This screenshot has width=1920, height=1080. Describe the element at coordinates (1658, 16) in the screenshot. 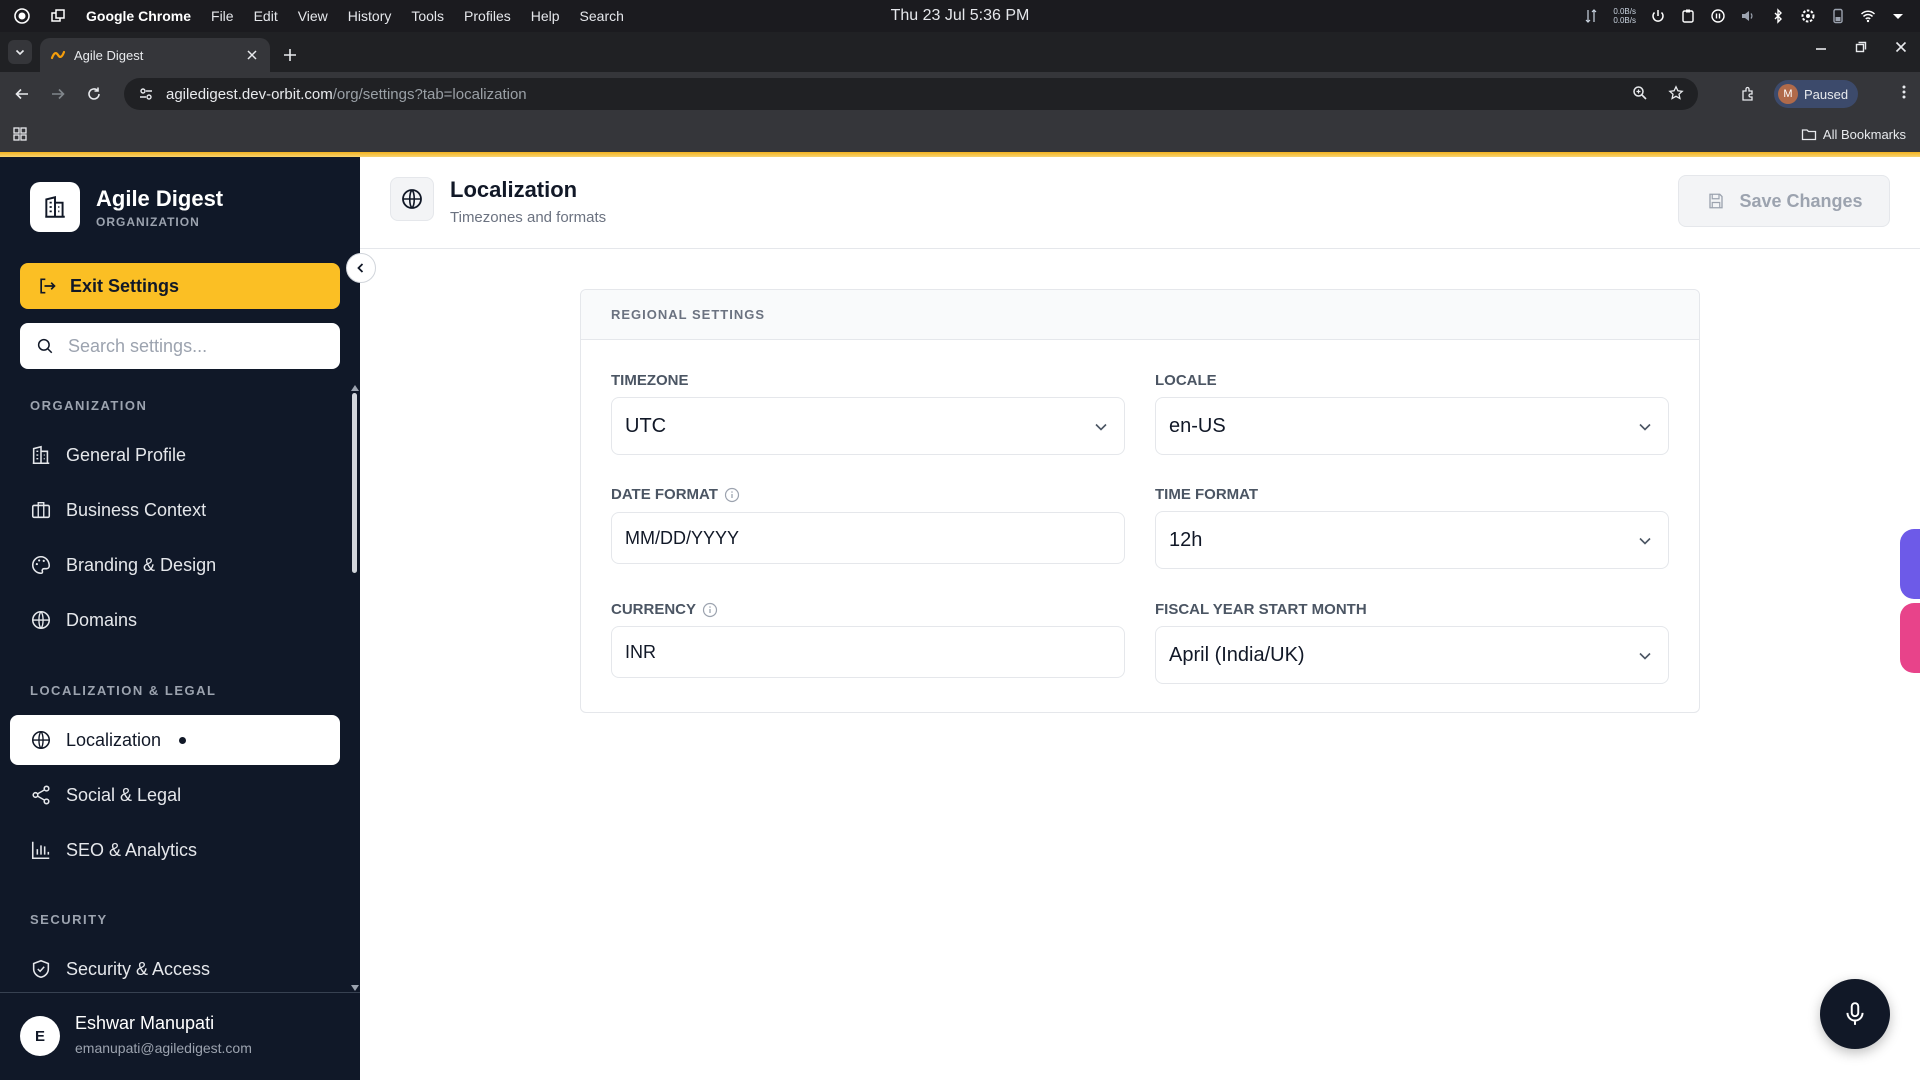

I see `power-icon` at that location.